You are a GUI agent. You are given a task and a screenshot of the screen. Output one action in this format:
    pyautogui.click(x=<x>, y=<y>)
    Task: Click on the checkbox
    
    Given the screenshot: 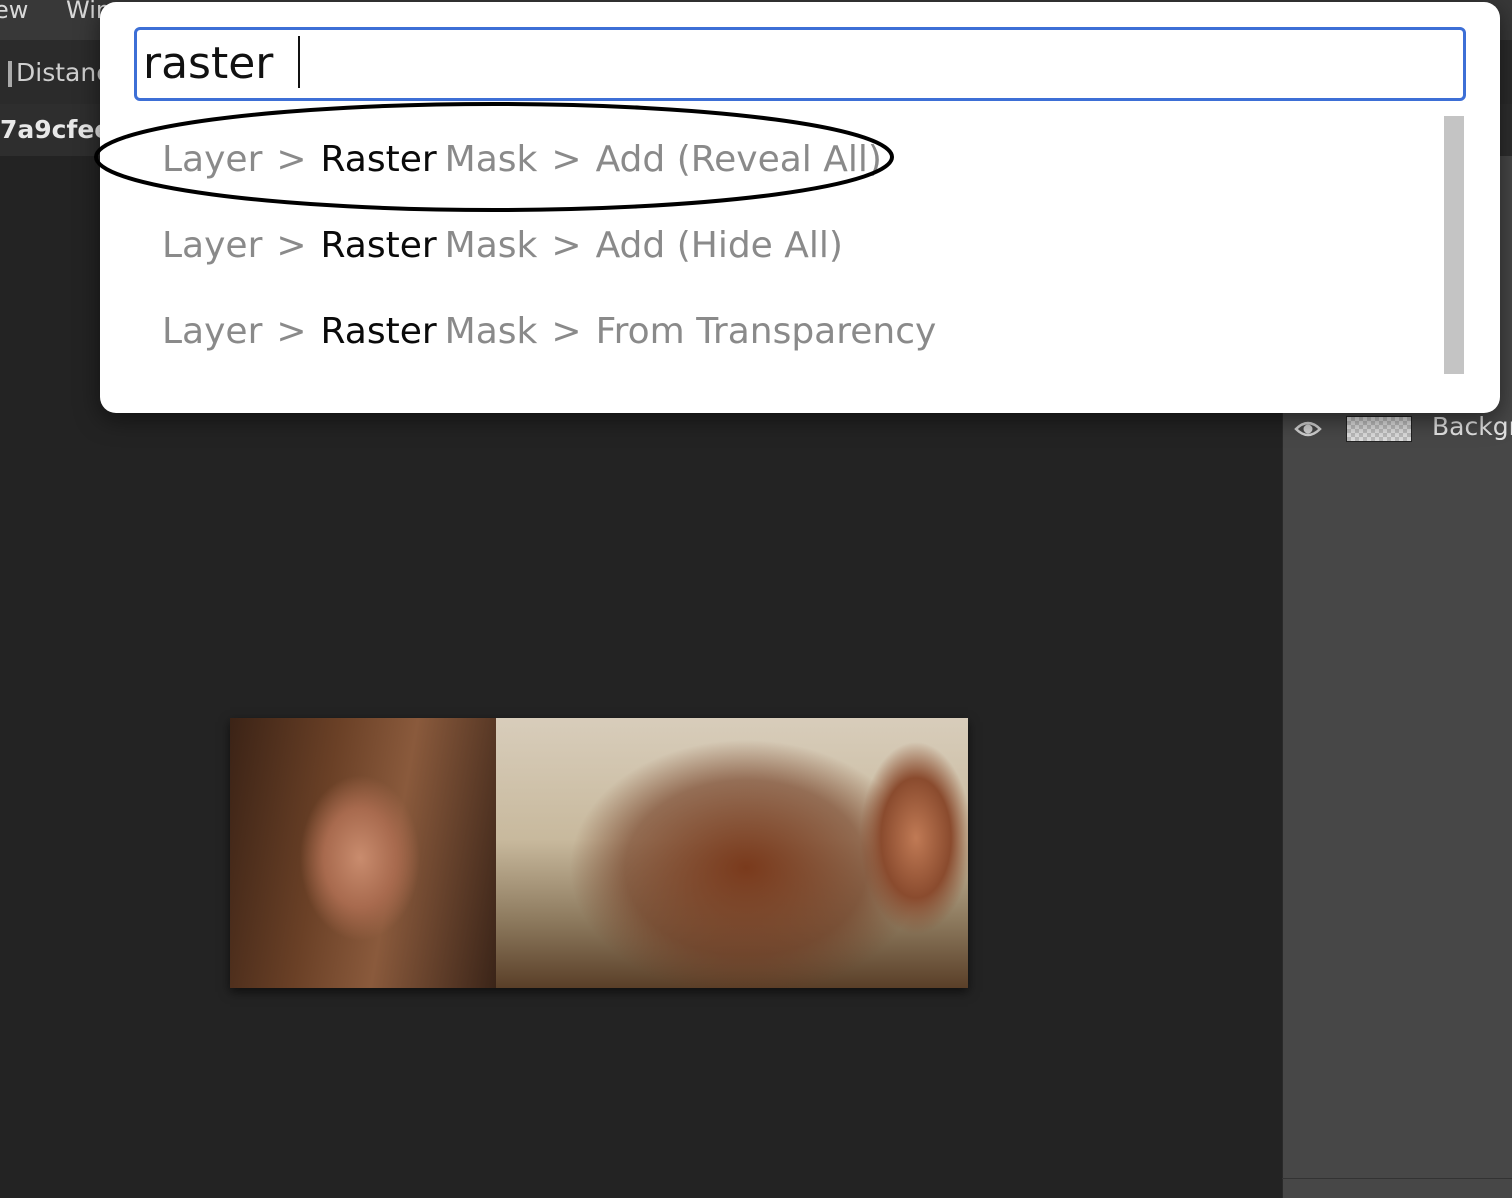 What is the action you would take?
    pyautogui.click(x=10, y=74)
    